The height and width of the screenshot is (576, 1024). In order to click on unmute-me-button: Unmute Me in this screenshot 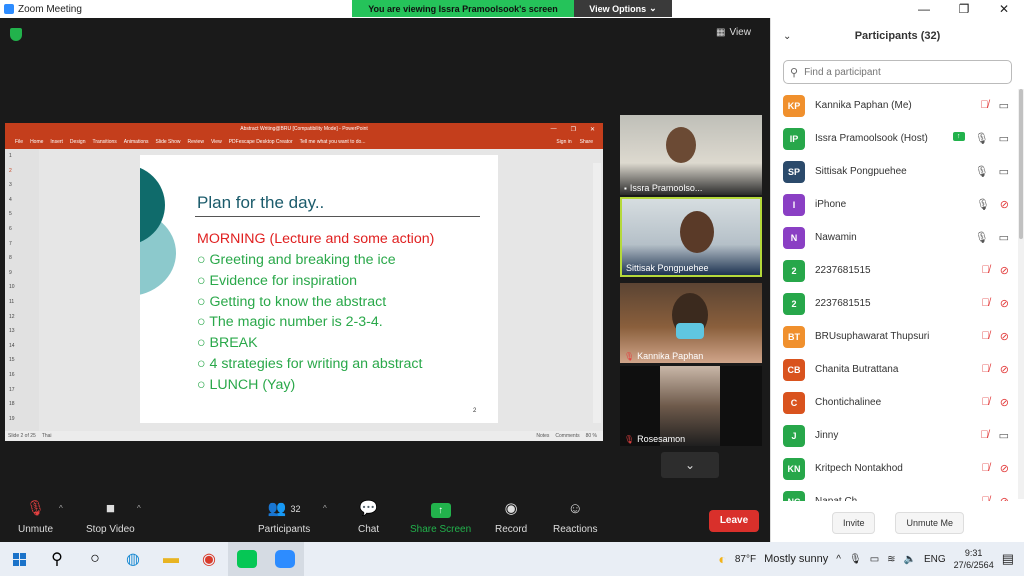, I will do `click(930, 523)`.